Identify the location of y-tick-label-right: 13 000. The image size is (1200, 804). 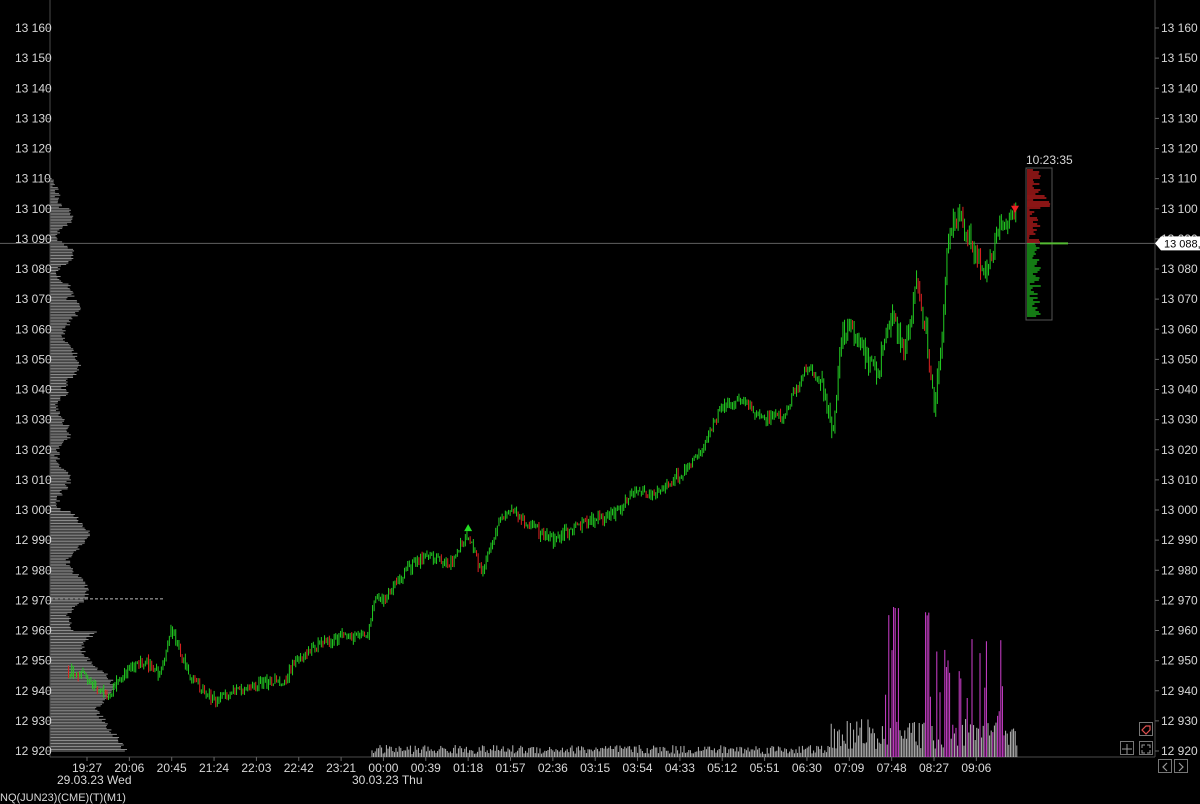
(1179, 510).